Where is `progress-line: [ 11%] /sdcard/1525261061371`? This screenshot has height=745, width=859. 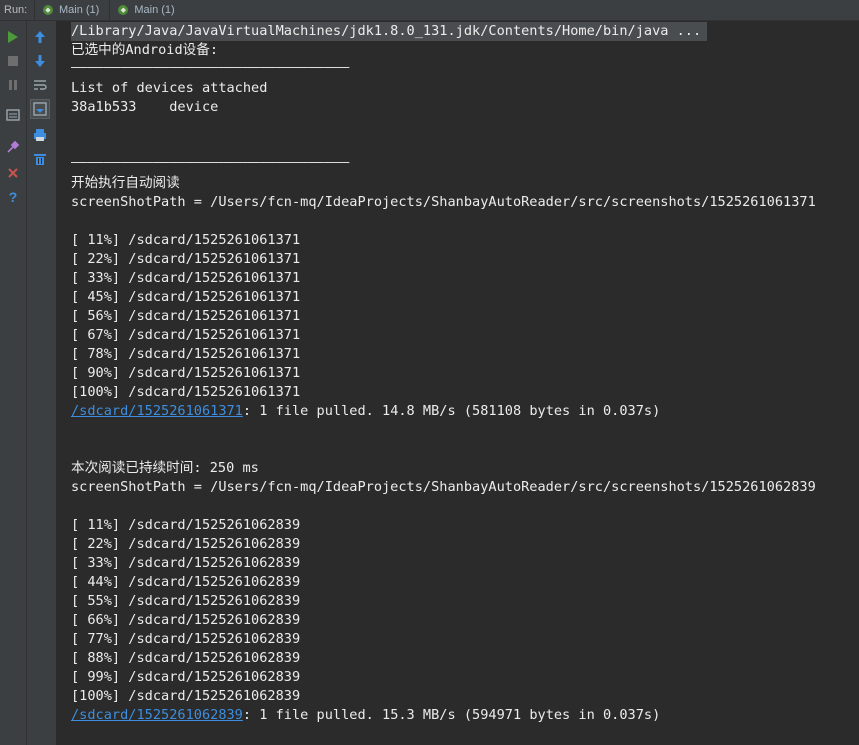 progress-line: [ 11%] /sdcard/1525261061371 is located at coordinates (186, 240).